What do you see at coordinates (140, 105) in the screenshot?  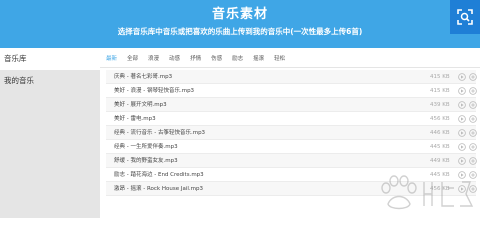 I see `song-name: 美好 - 展开文明.mp3` at bounding box center [140, 105].